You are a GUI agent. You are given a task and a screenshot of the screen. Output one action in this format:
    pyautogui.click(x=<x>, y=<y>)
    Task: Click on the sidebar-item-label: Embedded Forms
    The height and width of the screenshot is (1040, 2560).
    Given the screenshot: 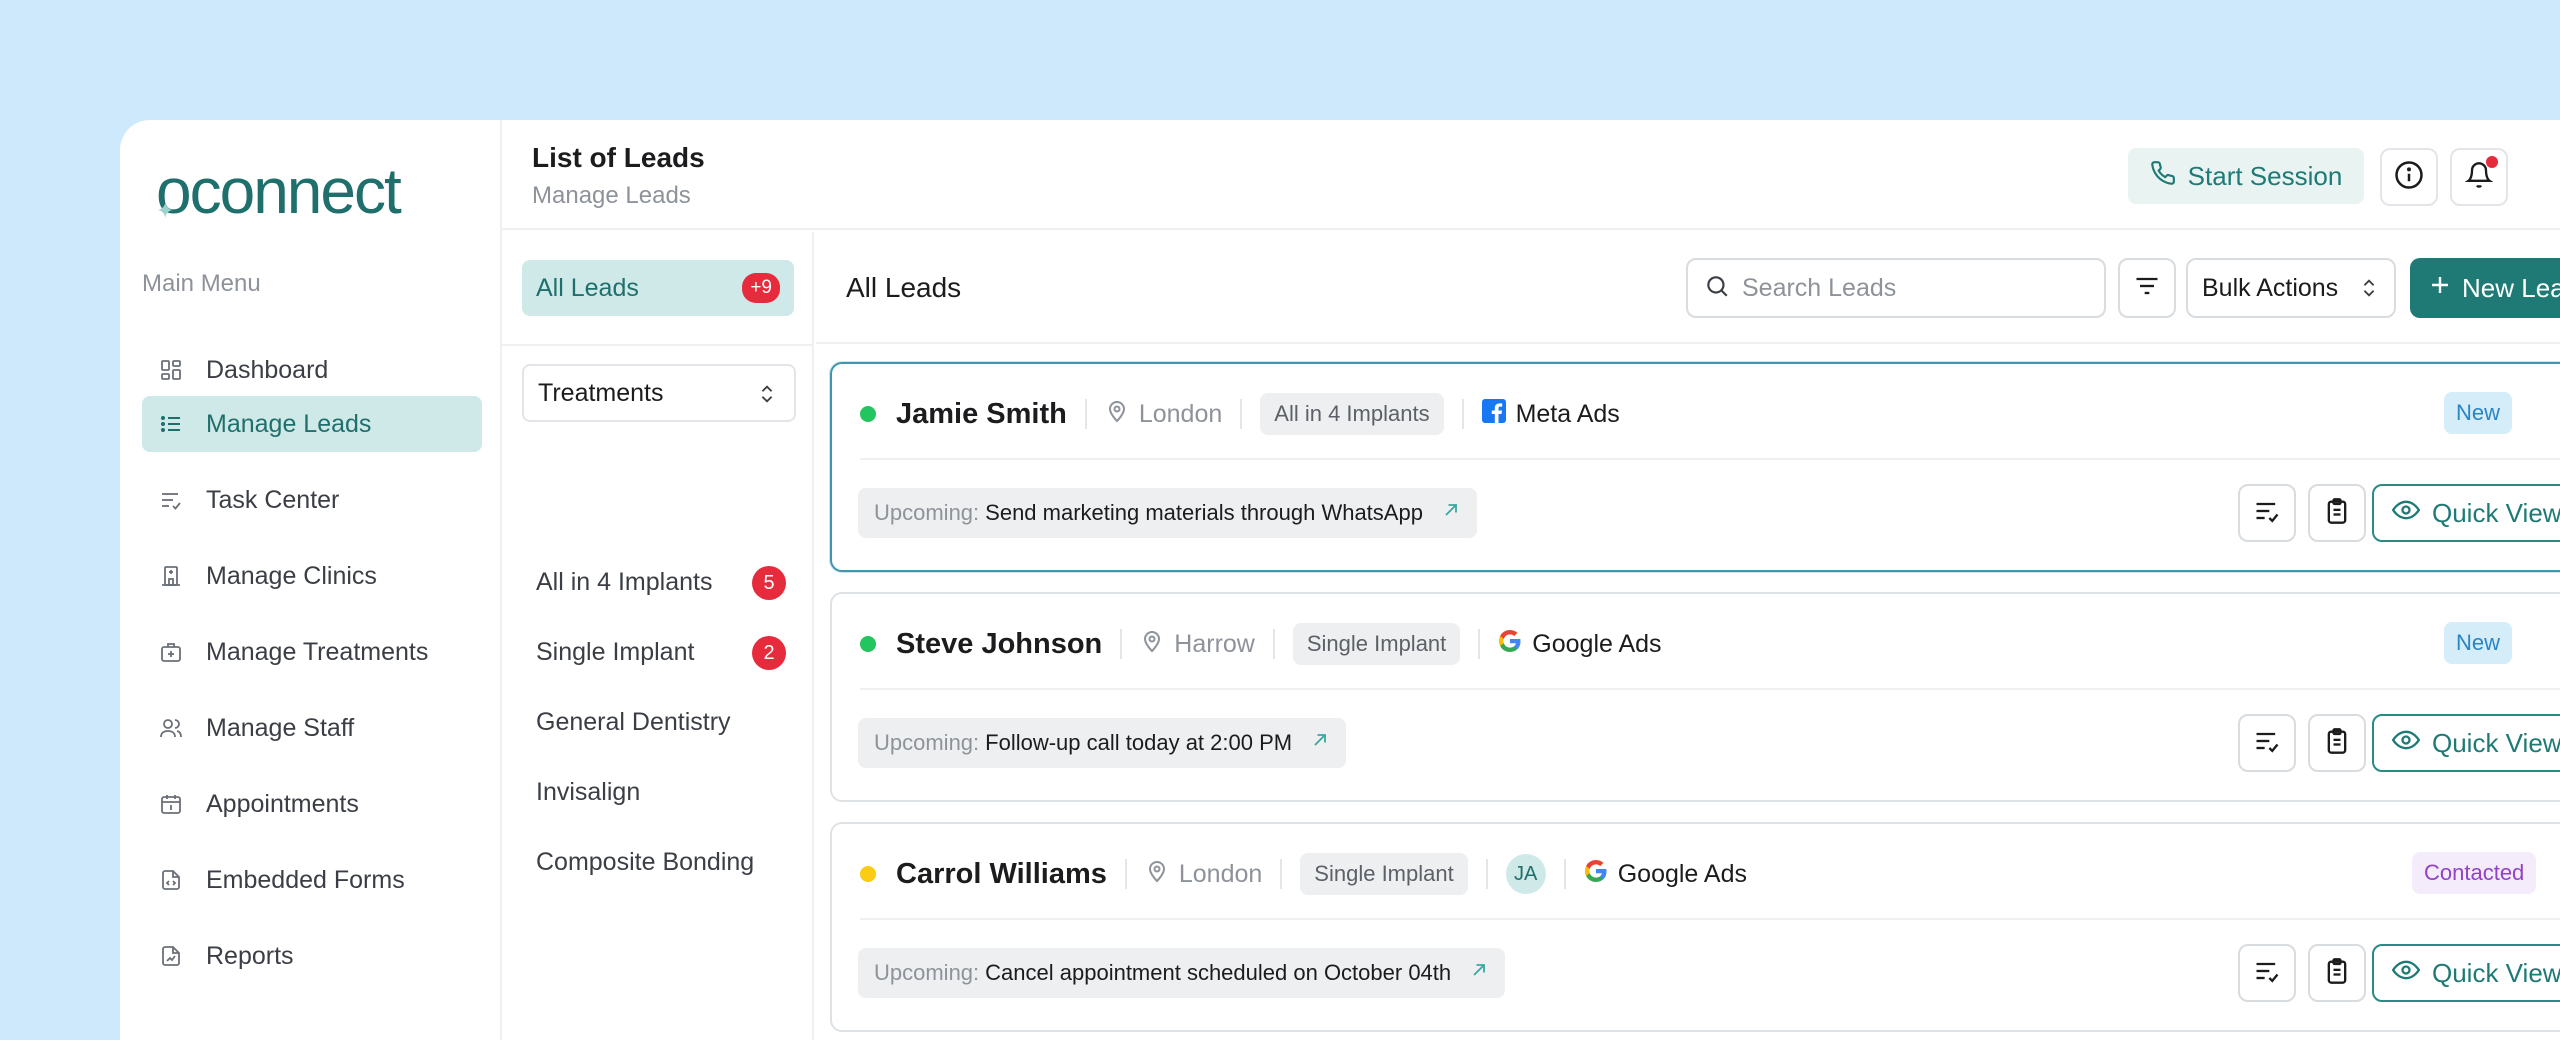 What is the action you would take?
    pyautogui.click(x=305, y=879)
    